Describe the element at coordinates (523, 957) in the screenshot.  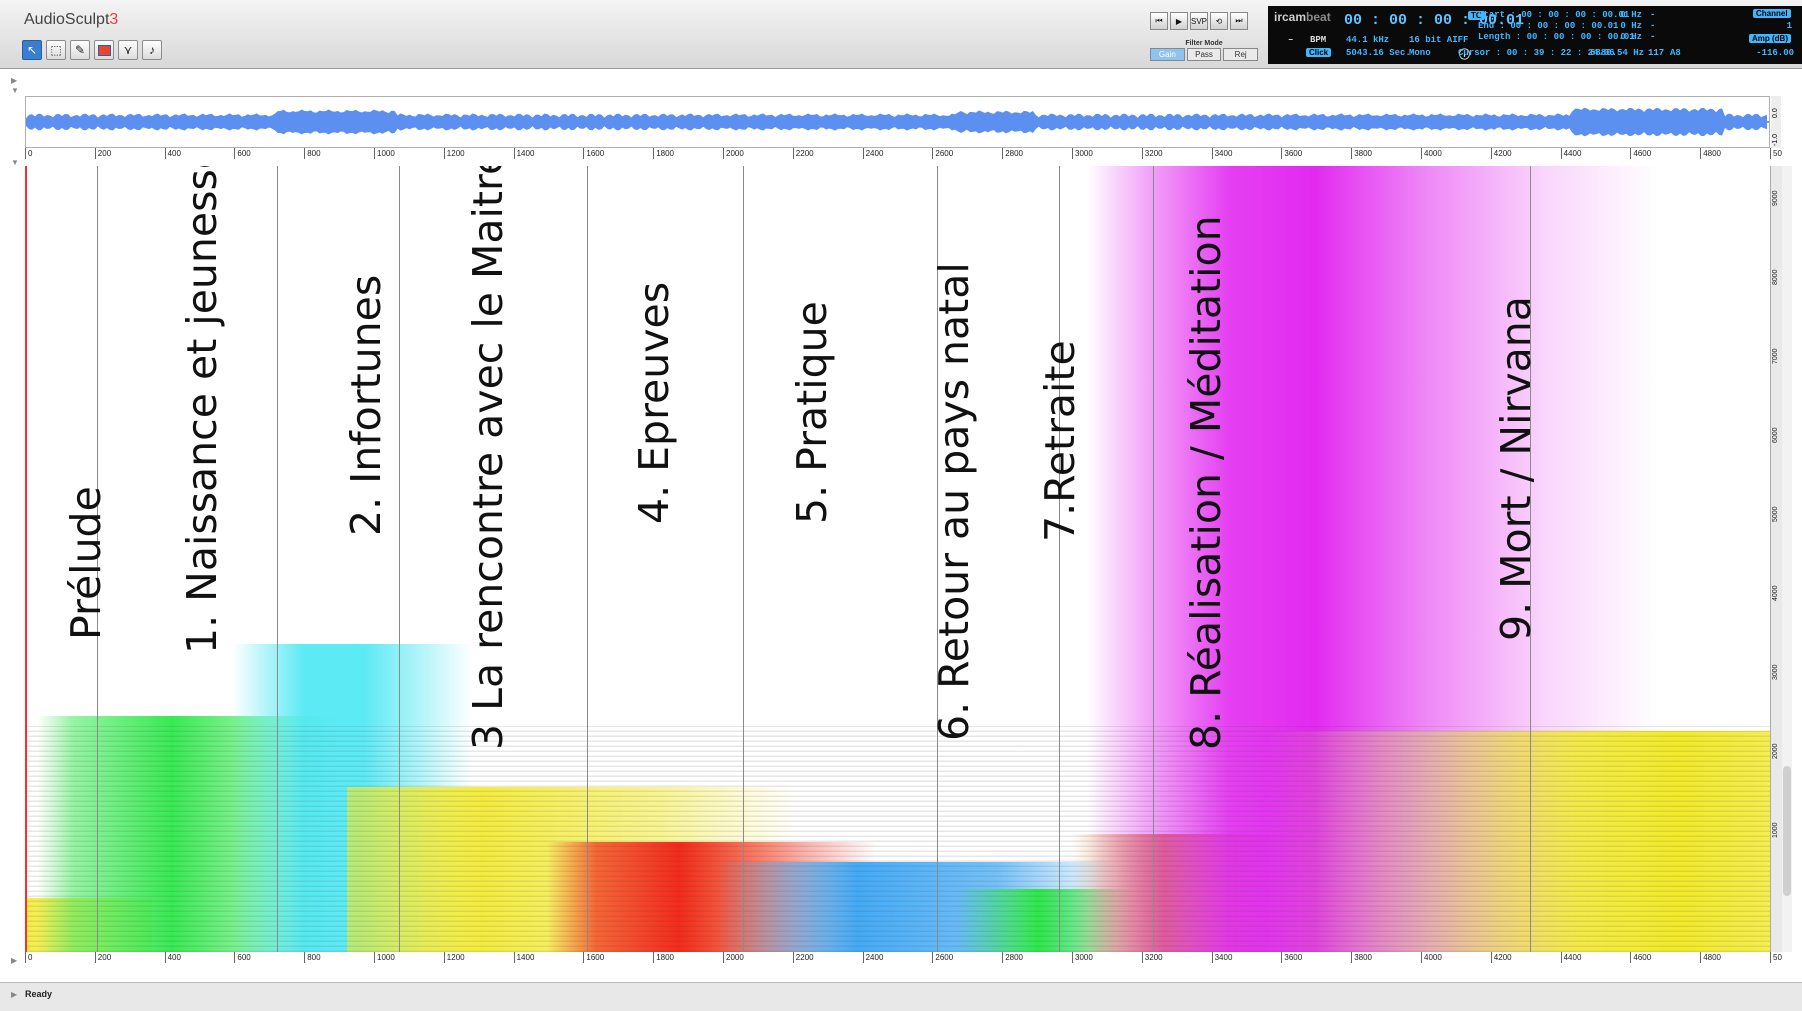
I see `ruler-tick: 1400` at that location.